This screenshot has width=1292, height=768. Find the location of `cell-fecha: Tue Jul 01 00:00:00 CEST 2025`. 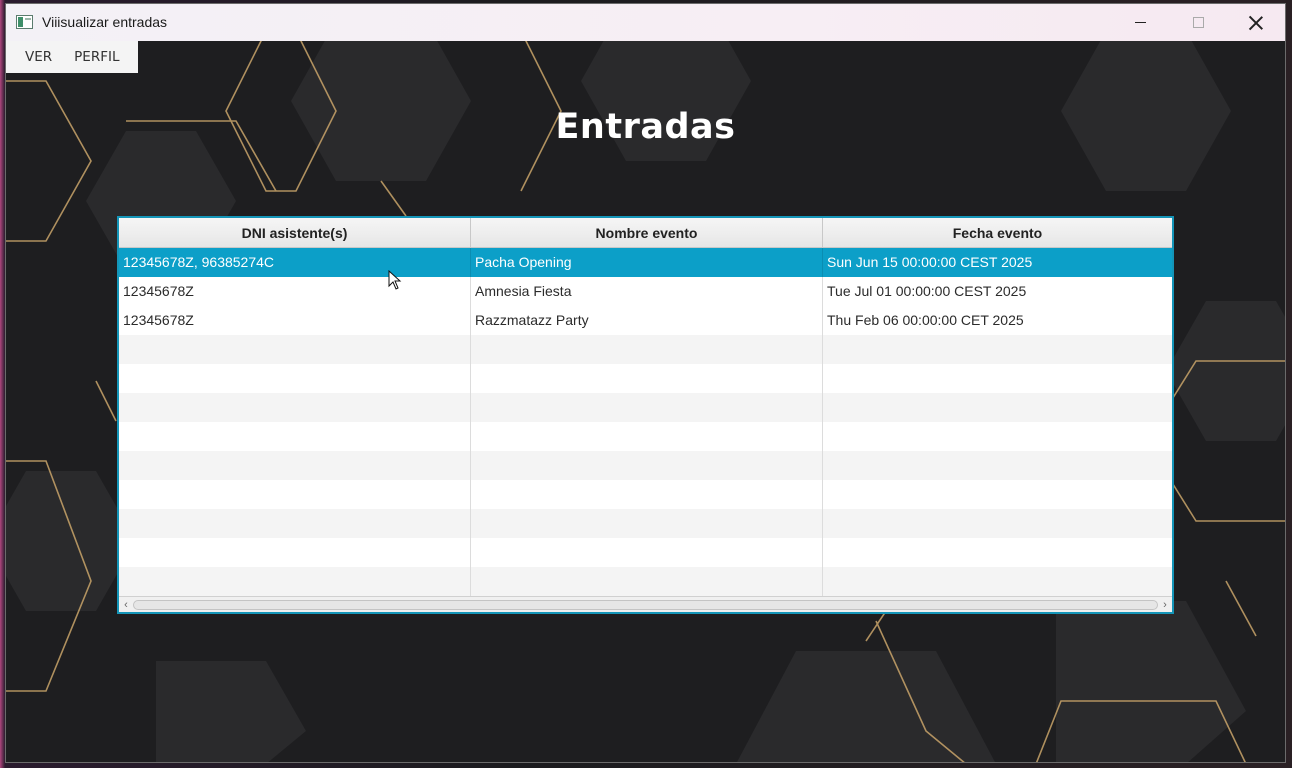

cell-fecha: Tue Jul 01 00:00:00 CEST 2025 is located at coordinates (927, 291).